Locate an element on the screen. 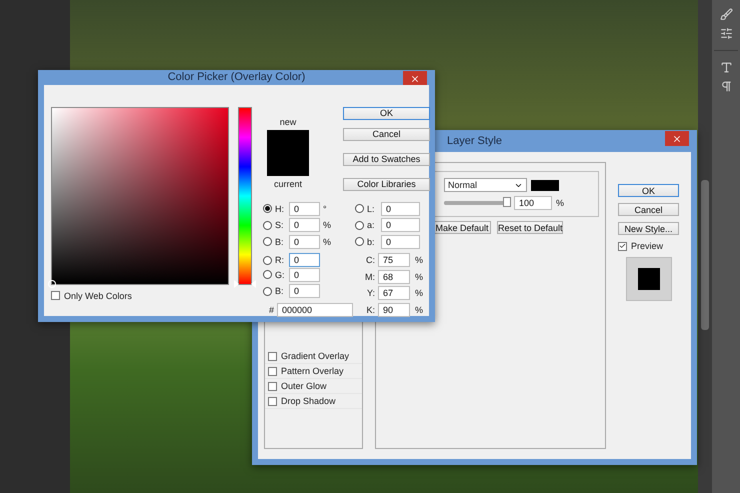 This screenshot has height=493, width=740. field-label: L: is located at coordinates (371, 209).